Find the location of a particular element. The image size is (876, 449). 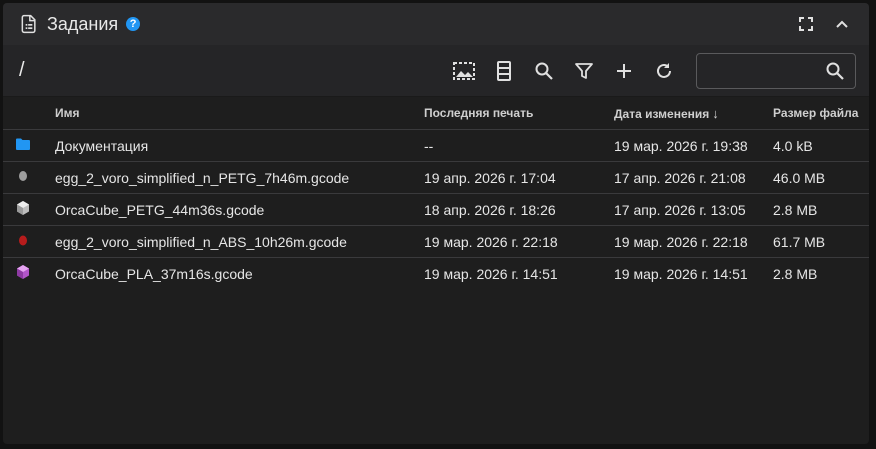

chevron-up-icon is located at coordinates (842, 24).